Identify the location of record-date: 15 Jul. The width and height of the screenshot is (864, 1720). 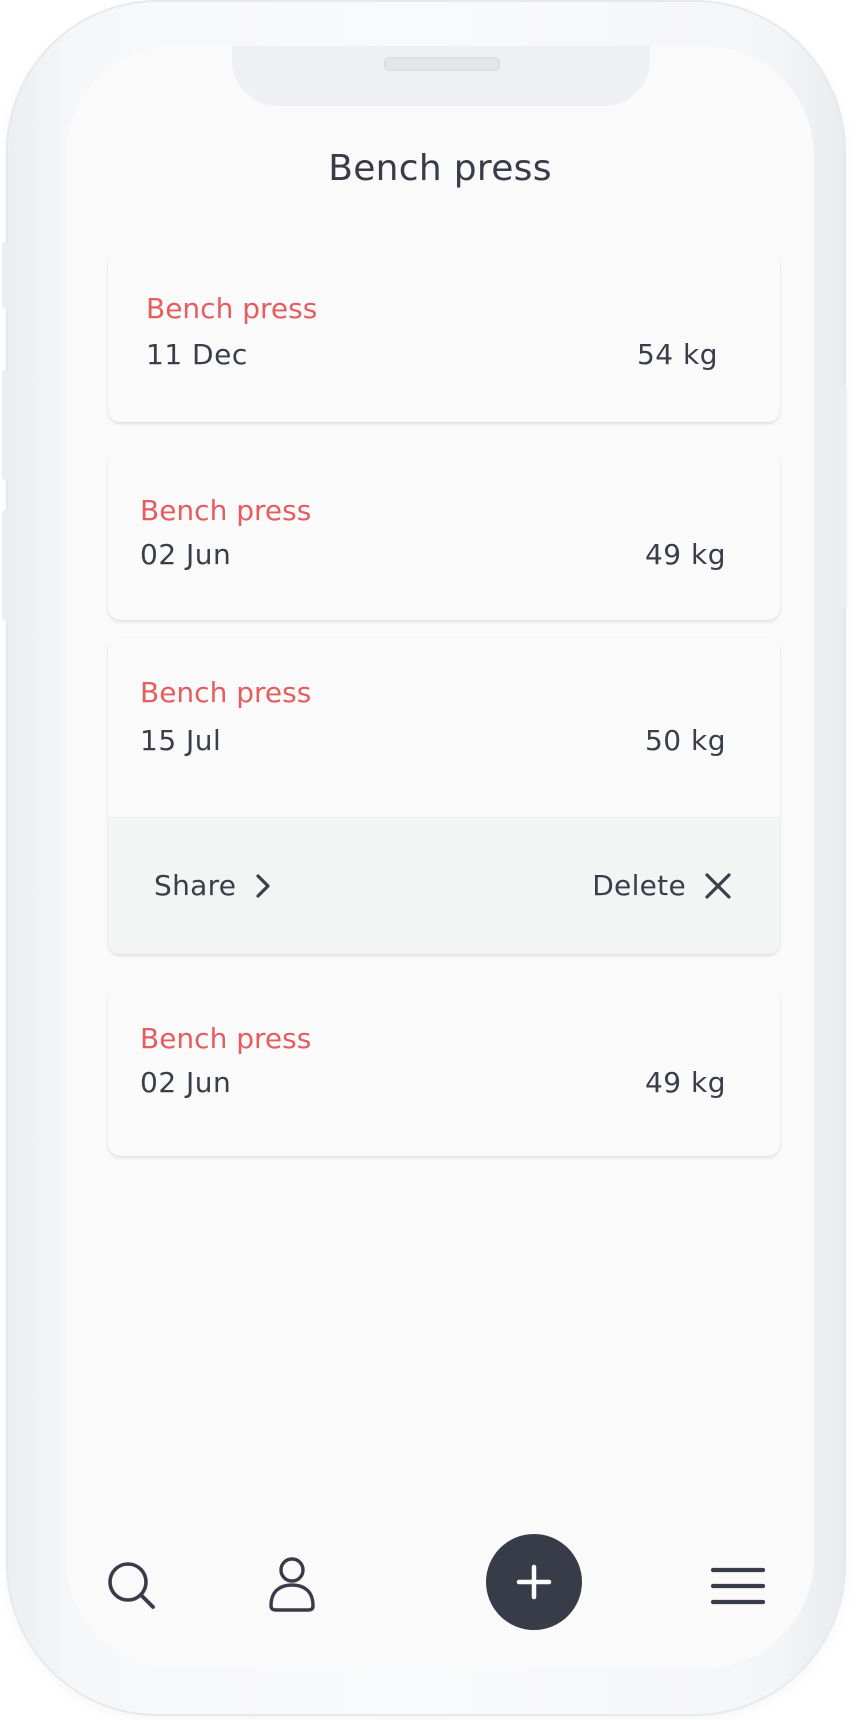
(181, 740).